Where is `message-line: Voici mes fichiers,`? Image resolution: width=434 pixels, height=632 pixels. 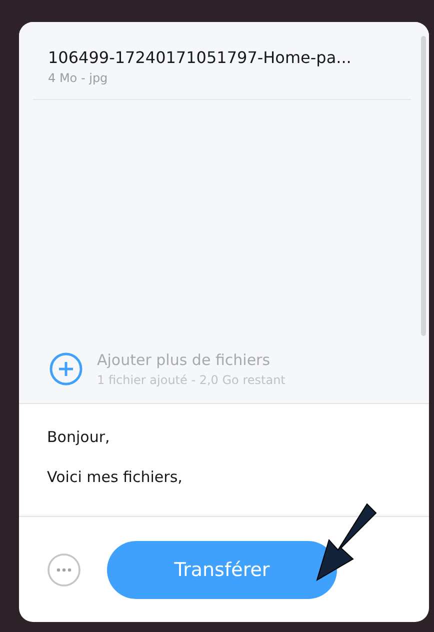 message-line: Voici mes fichiers, is located at coordinates (115, 477).